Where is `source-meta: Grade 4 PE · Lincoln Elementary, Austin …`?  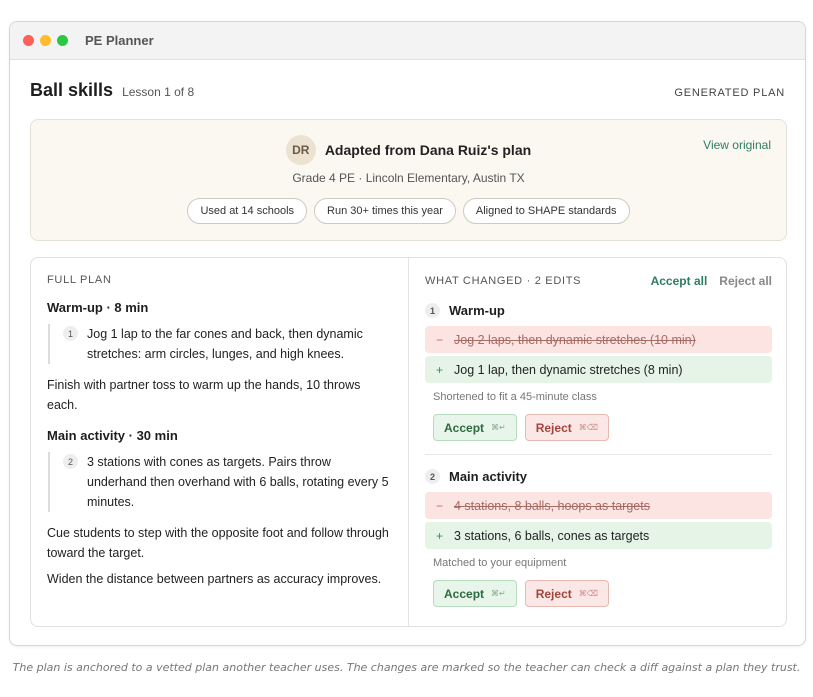 source-meta: Grade 4 PE · Lincoln Elementary, Austin … is located at coordinates (408, 178).